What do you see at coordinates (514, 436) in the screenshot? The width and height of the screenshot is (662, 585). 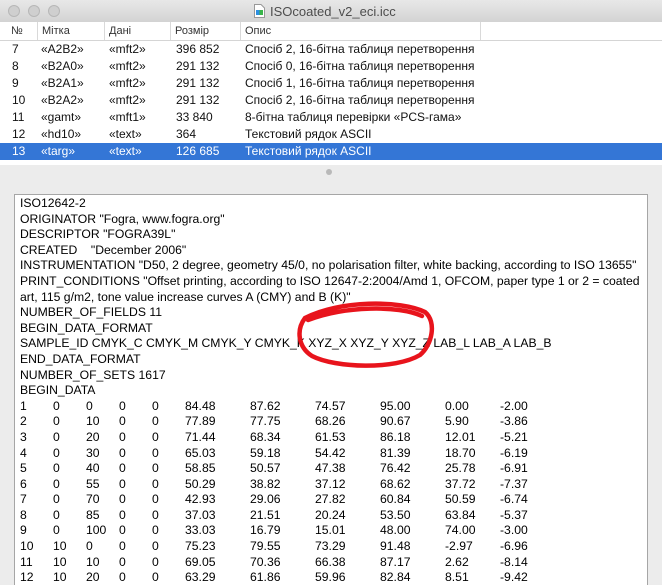 I see `data-cell: -5.21` at bounding box center [514, 436].